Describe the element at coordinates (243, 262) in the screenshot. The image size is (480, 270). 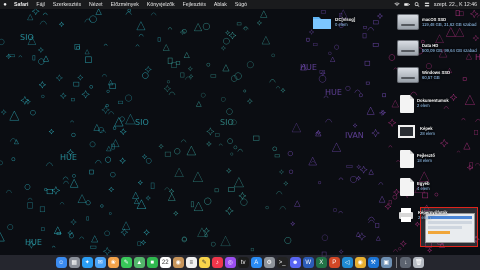
I see `tv-icon: tv` at that location.